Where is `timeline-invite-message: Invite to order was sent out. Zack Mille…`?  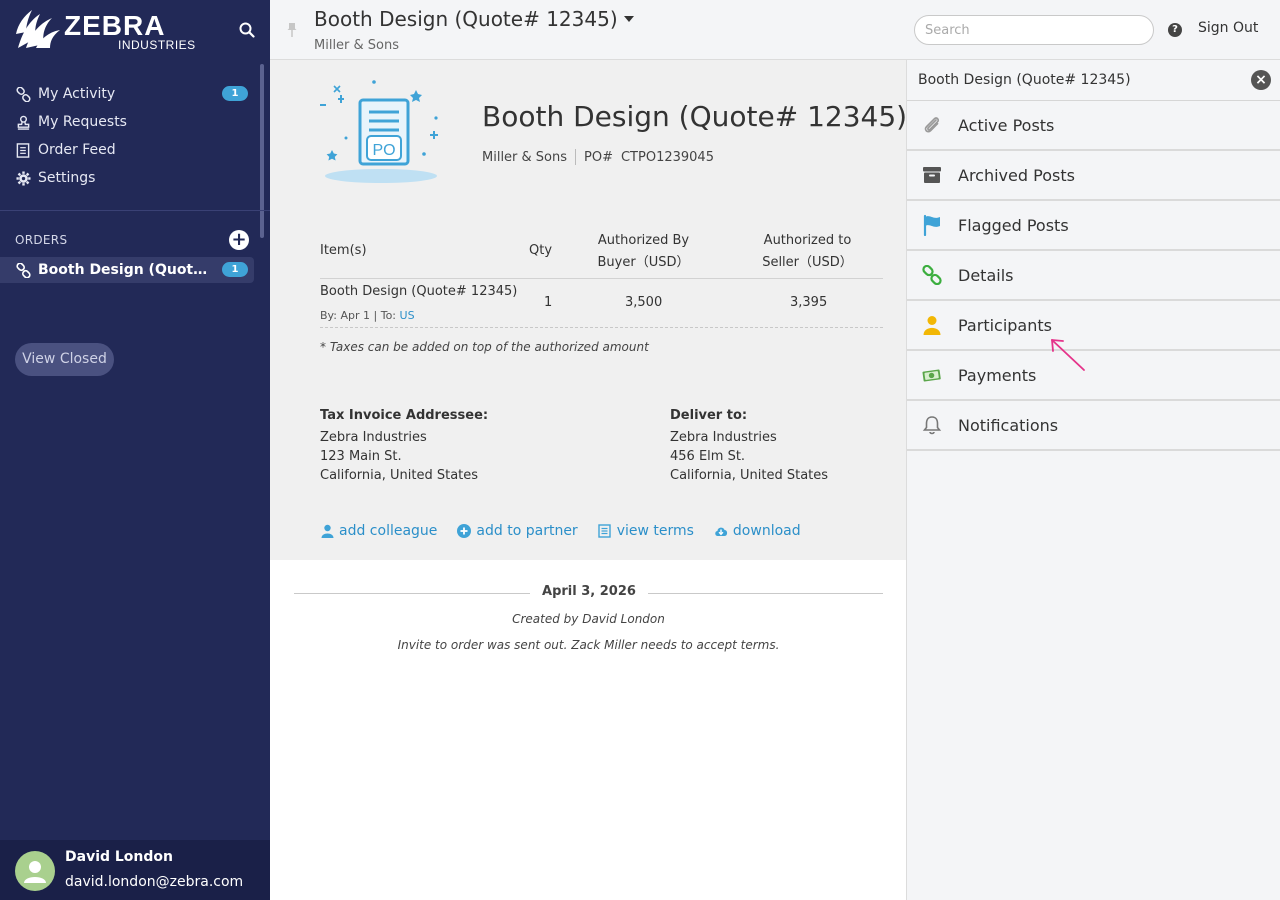 timeline-invite-message: Invite to order was sent out. Zack Mille… is located at coordinates (588, 645).